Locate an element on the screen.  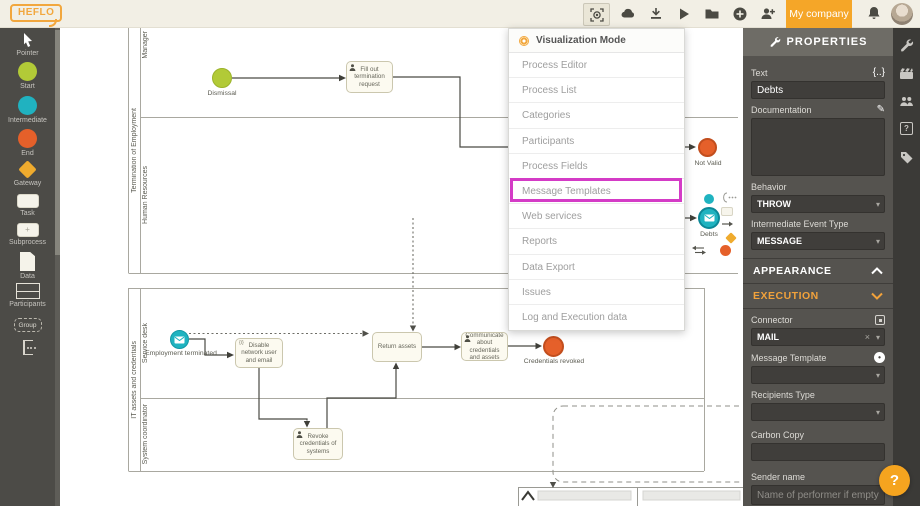
connector-settings-icon is located at coordinates (880, 320).